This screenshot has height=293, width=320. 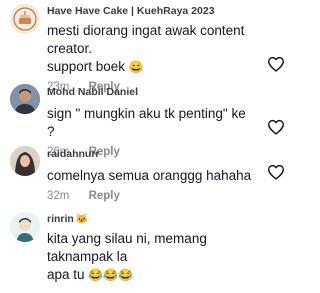 What do you see at coordinates (66, 274) in the screenshot?
I see `comment-text-line-2: apa tu` at bounding box center [66, 274].